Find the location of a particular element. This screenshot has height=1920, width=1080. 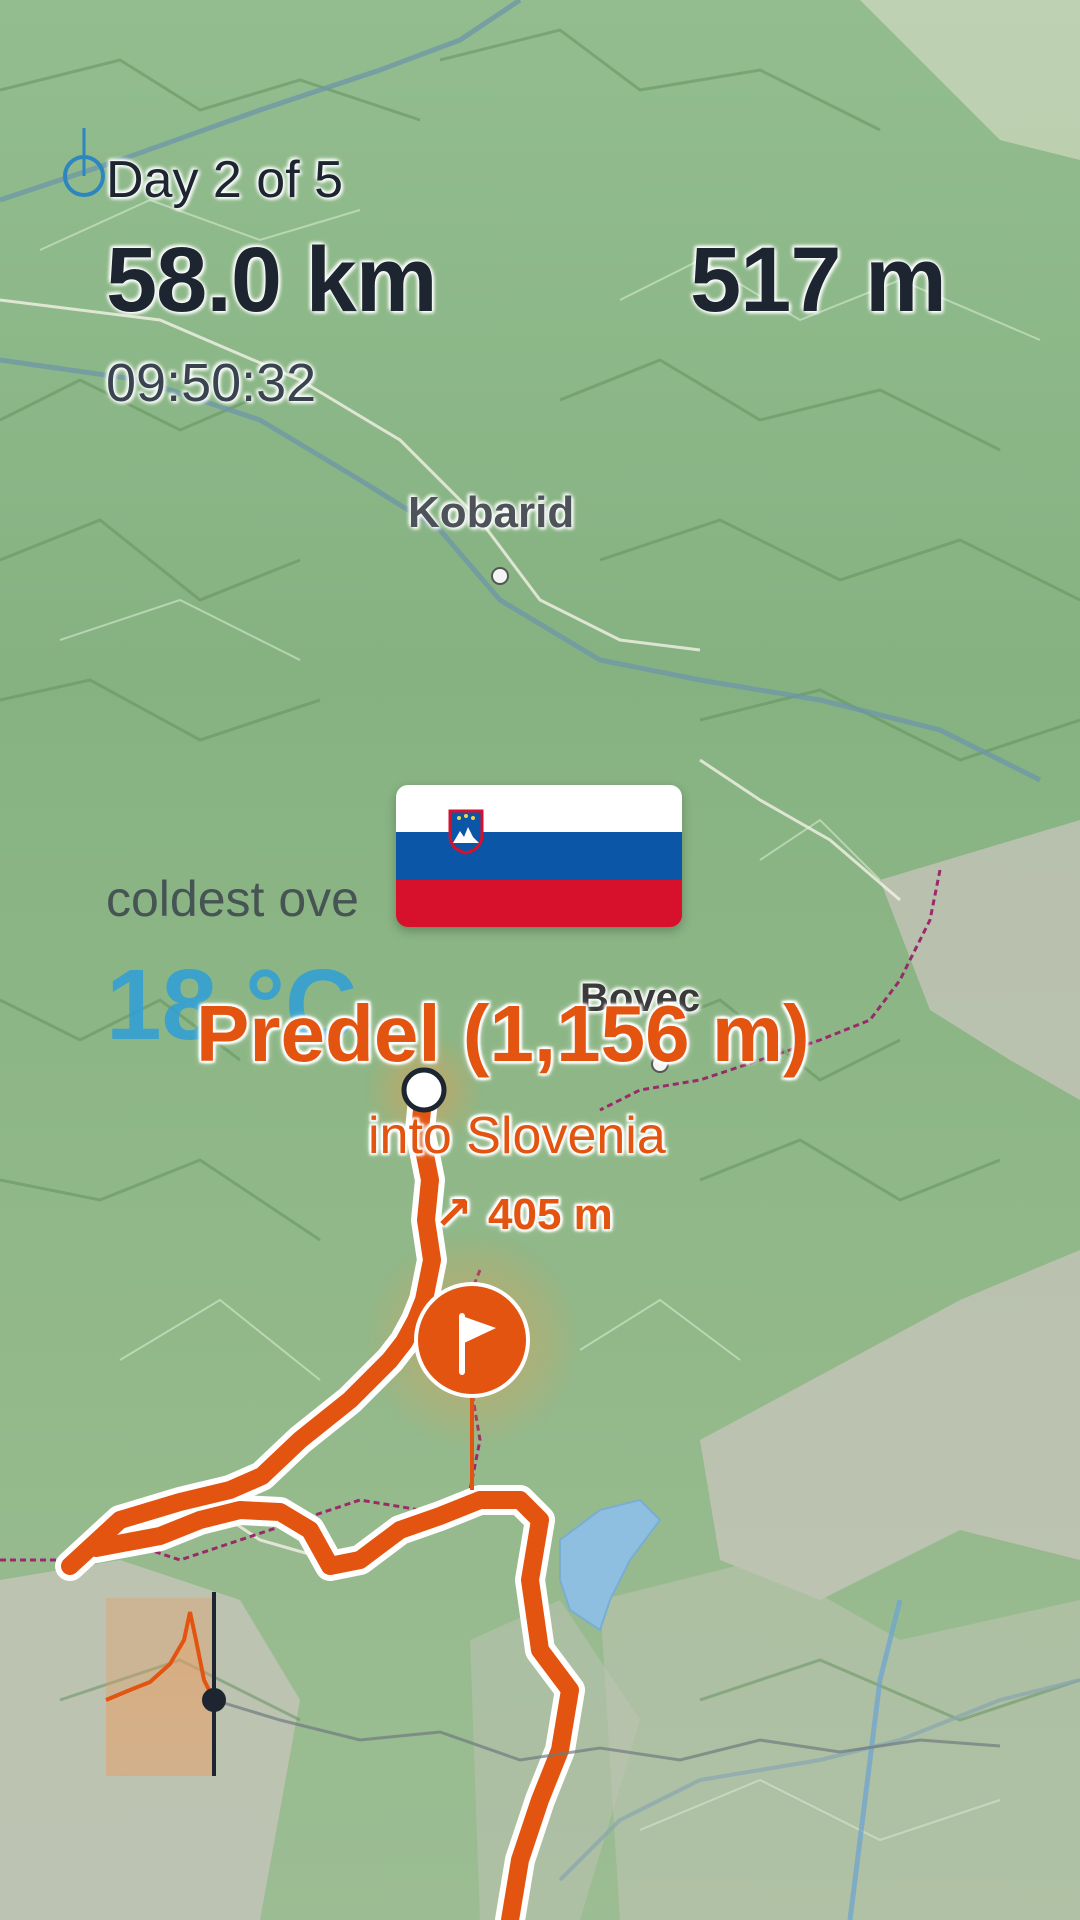

town-label-kobarid: Kobarid is located at coordinates (491, 512).